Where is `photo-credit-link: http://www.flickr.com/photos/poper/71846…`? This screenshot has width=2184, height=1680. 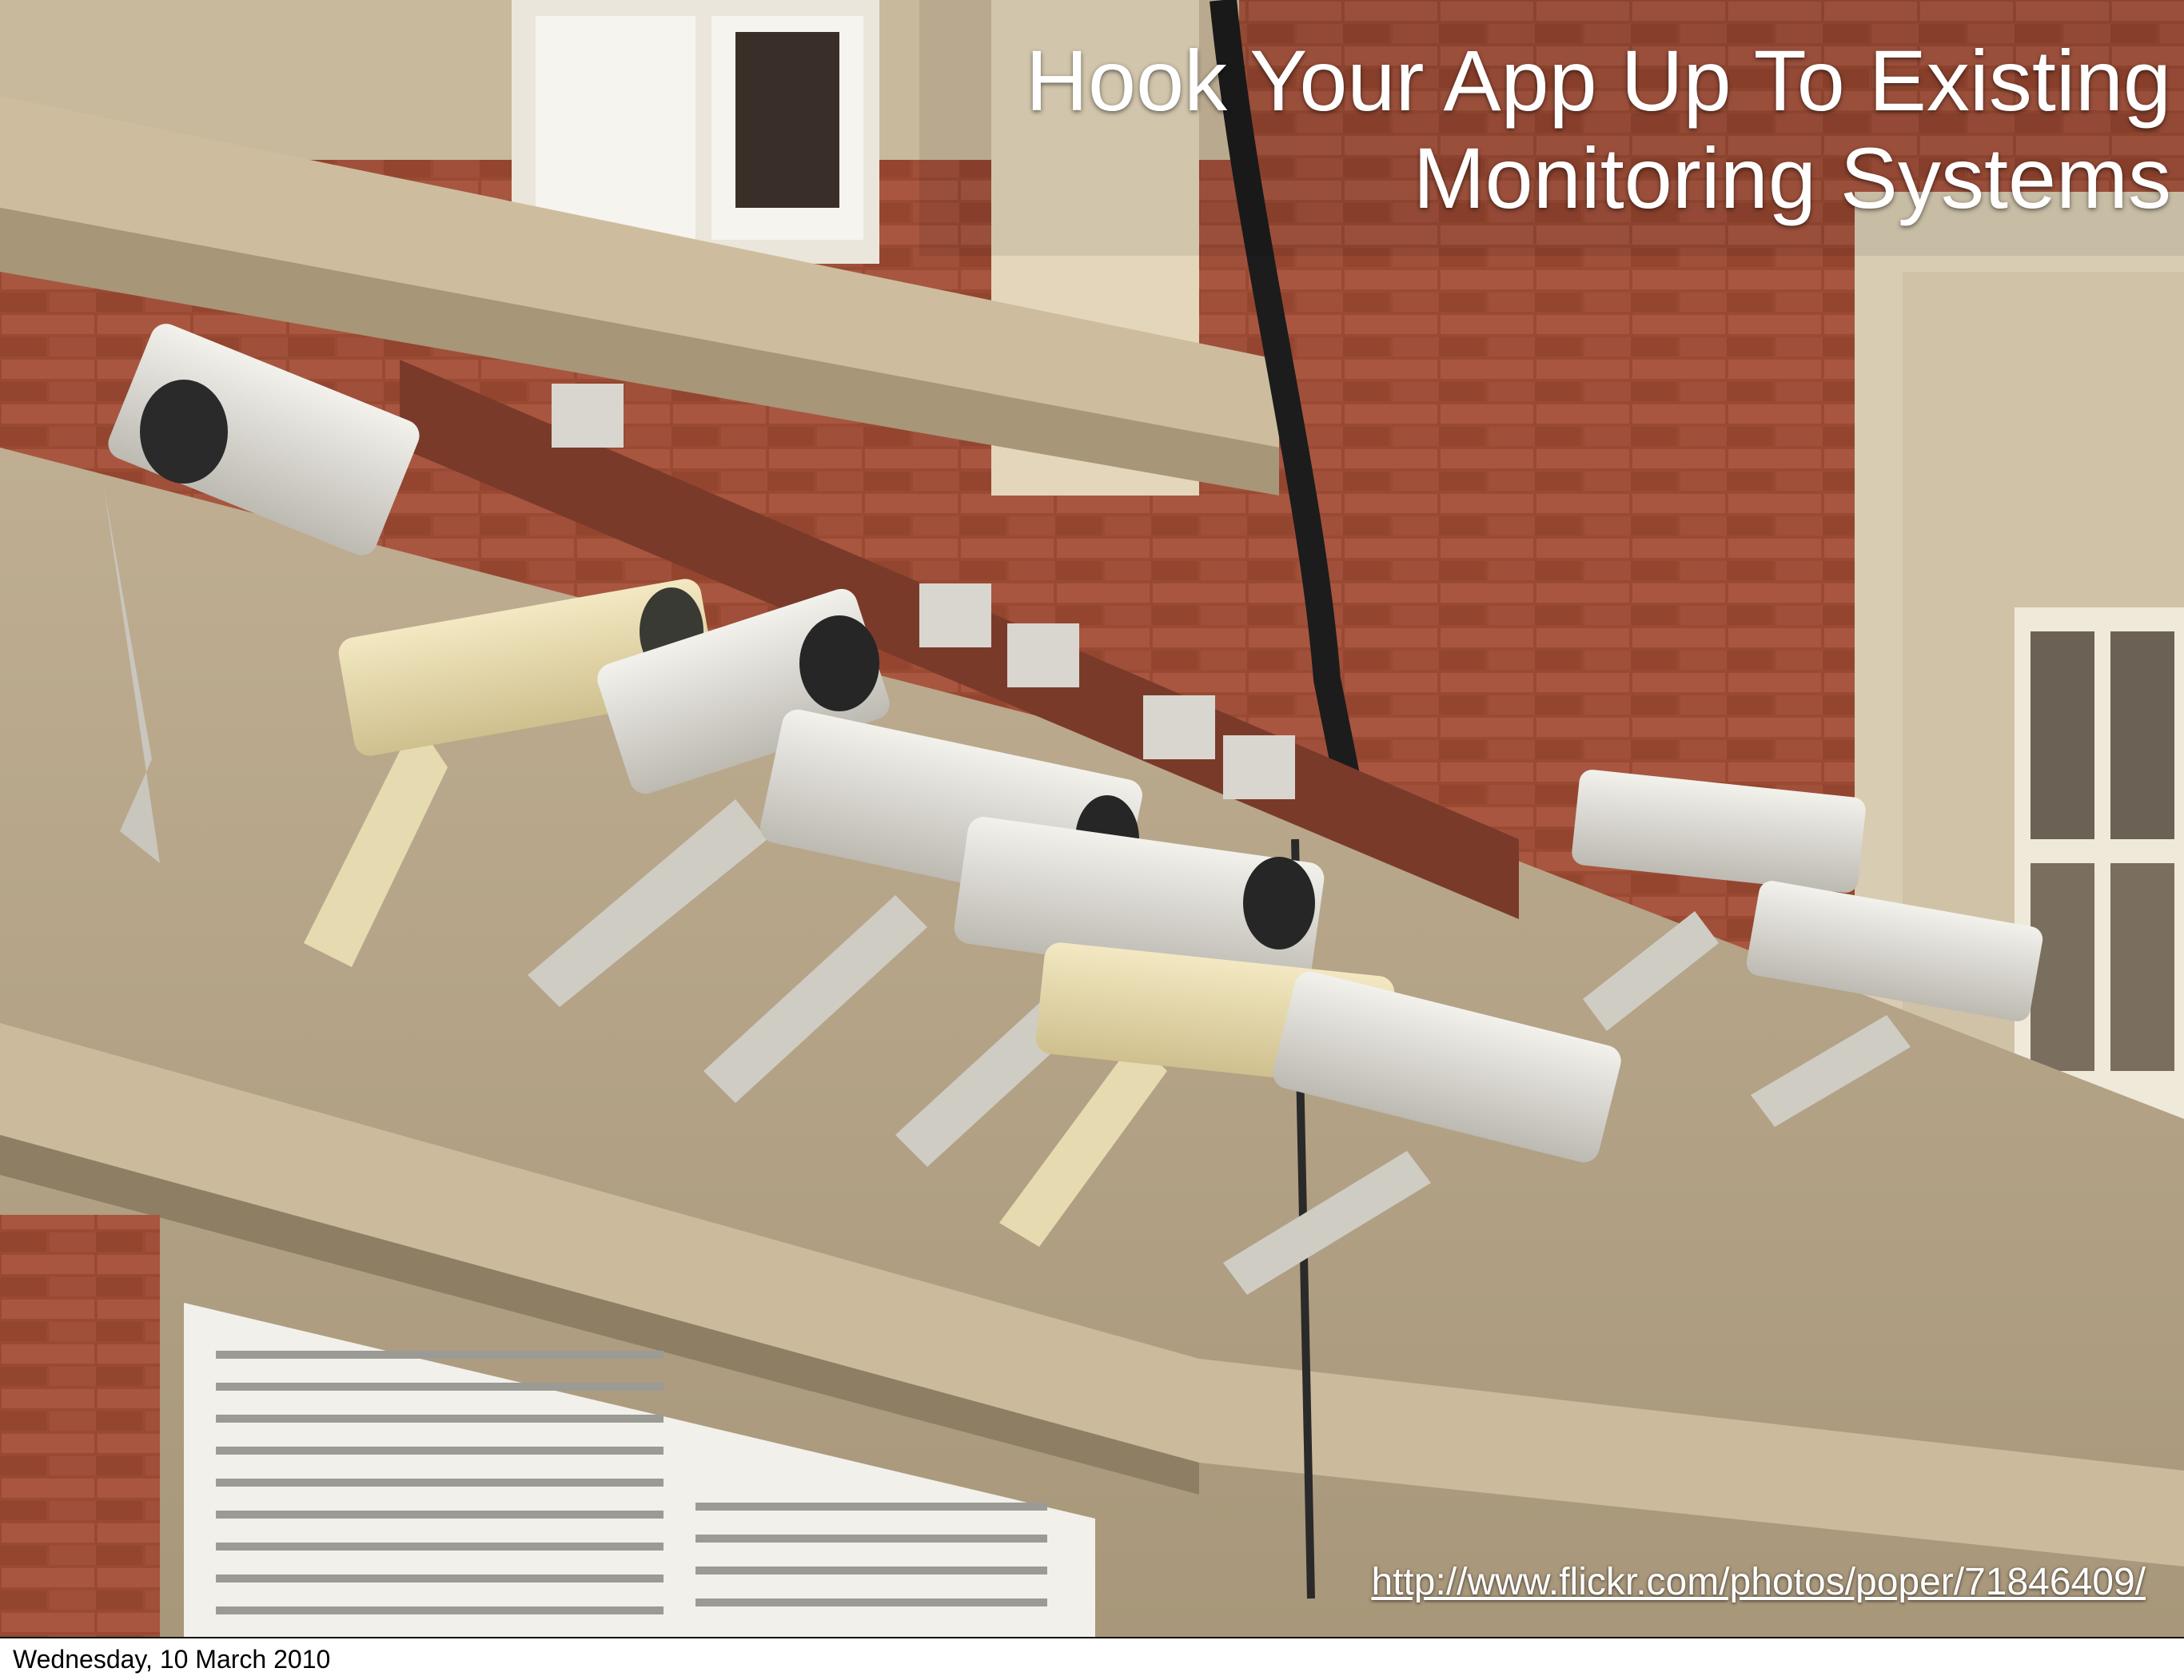
photo-credit-link: http://www.flickr.com/photos/poper/71846… is located at coordinates (1758, 1582).